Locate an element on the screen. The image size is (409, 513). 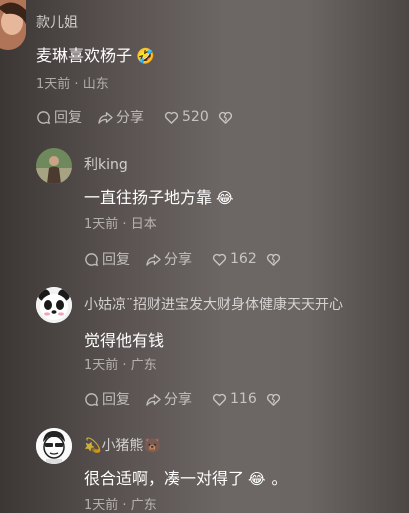
panda-avatar-icon is located at coordinates (54, 305).